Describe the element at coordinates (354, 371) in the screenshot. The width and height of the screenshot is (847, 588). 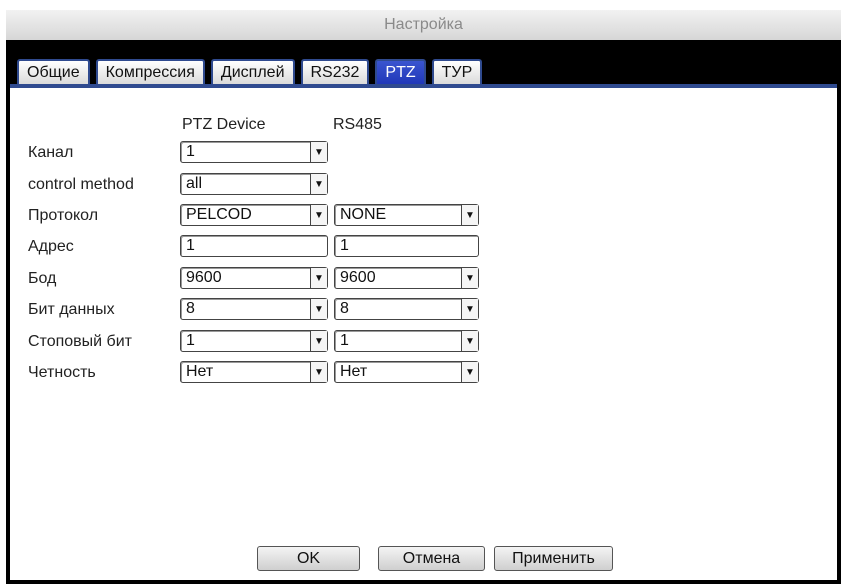
I see `rs485-parity-value: Нет` at that location.